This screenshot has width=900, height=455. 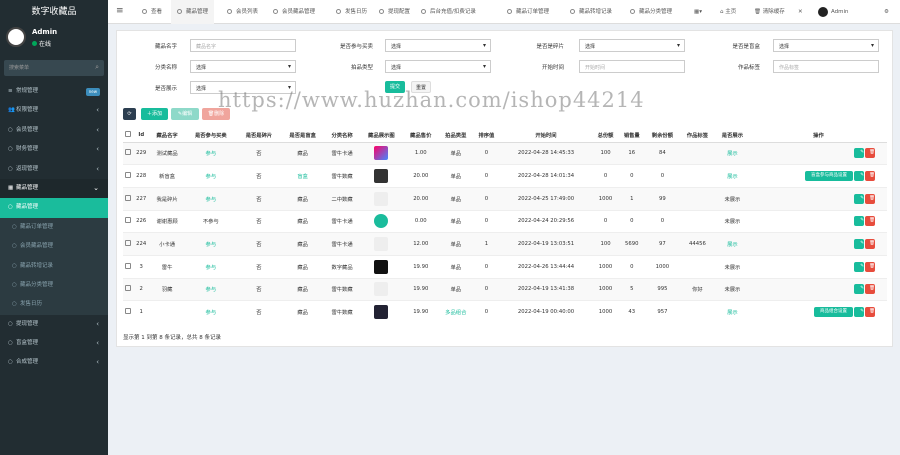 I want to click on tab-item: 藏品分类管理, so click(x=651, y=12).